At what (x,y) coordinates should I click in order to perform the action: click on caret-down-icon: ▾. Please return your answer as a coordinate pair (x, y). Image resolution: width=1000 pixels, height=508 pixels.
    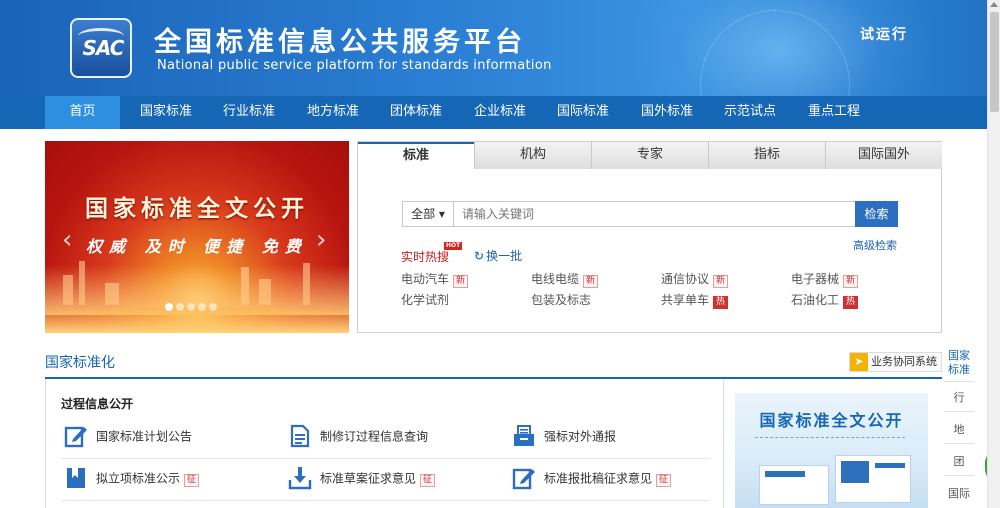
    Looking at the image, I should click on (441, 214).